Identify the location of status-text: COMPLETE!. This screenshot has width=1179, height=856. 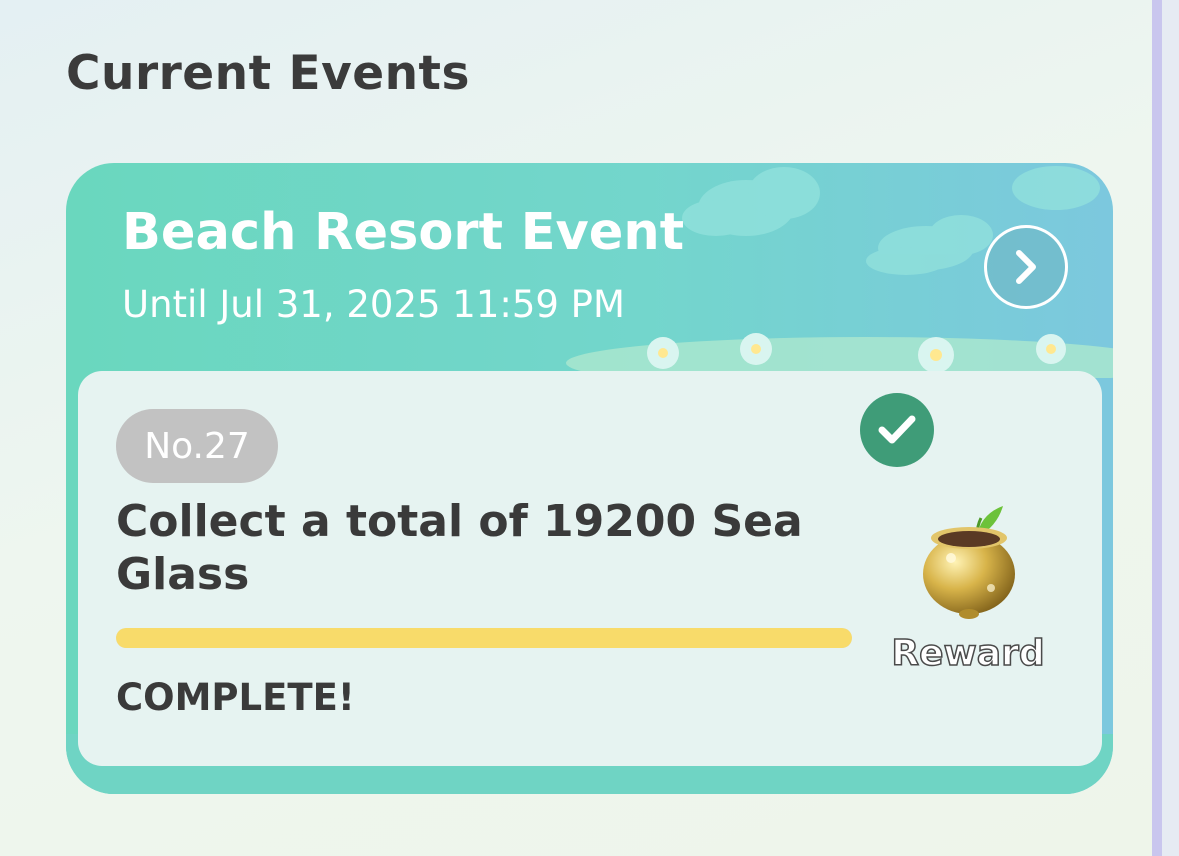
(235, 697).